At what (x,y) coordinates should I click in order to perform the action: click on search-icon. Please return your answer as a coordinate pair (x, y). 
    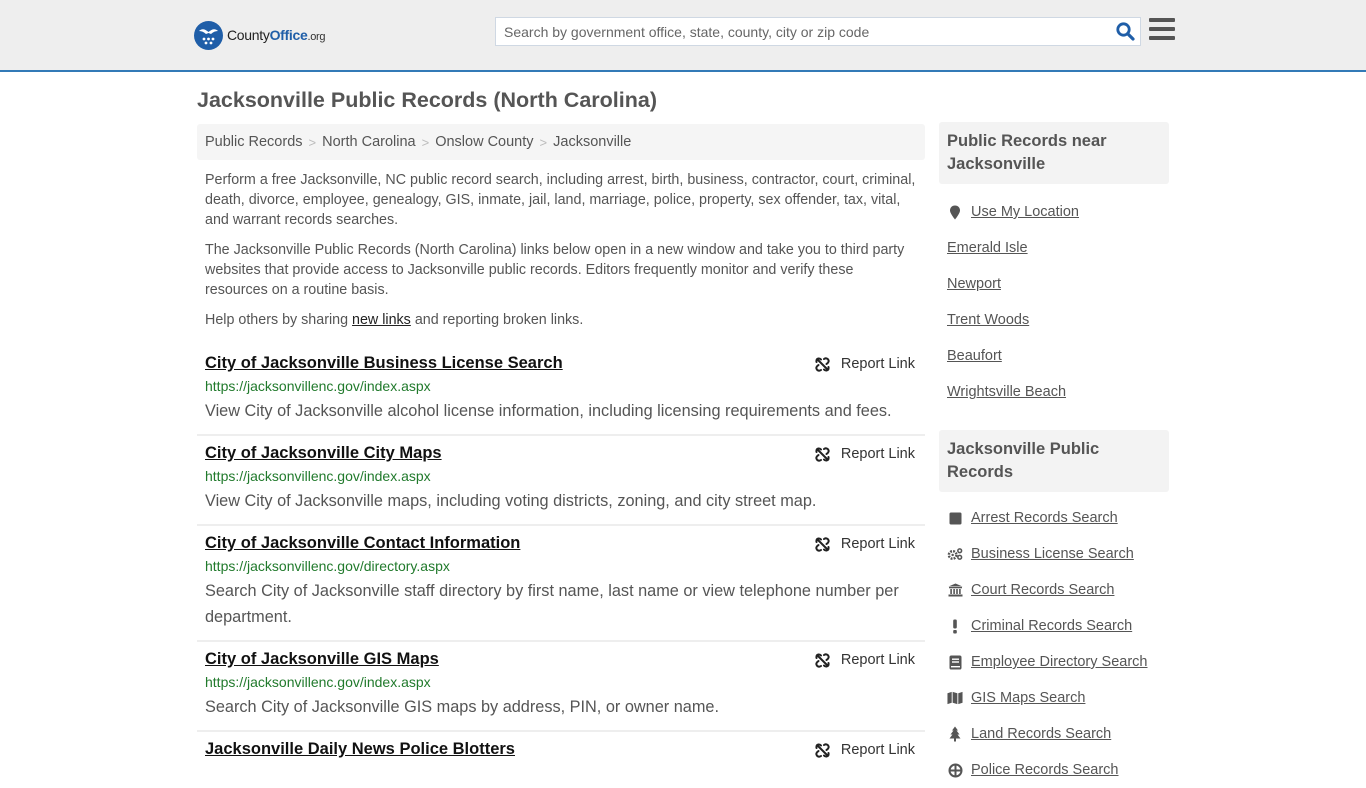
    Looking at the image, I should click on (1125, 31).